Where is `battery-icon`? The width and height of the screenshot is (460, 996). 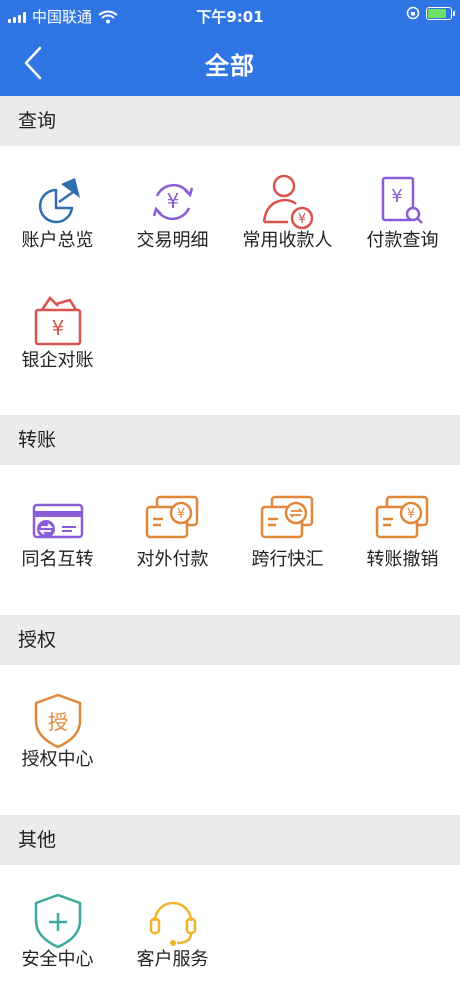 battery-icon is located at coordinates (440, 13).